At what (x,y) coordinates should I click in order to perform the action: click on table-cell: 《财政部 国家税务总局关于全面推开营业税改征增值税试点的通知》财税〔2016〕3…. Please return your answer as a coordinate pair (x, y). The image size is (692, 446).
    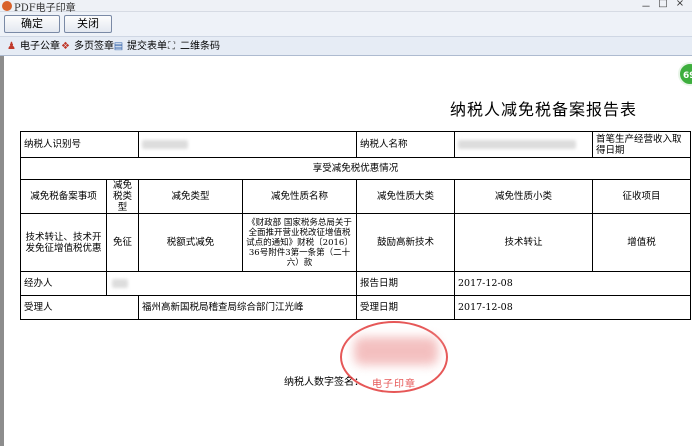
    Looking at the image, I should click on (299, 242).